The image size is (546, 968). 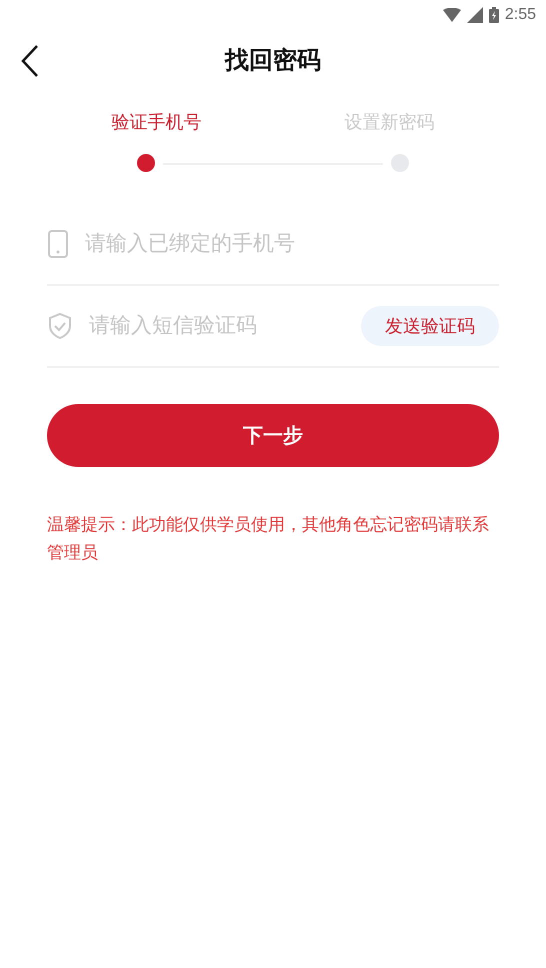 What do you see at coordinates (292, 244) in the screenshot?
I see `phone-input-field: 请输入已绑定的手机号` at bounding box center [292, 244].